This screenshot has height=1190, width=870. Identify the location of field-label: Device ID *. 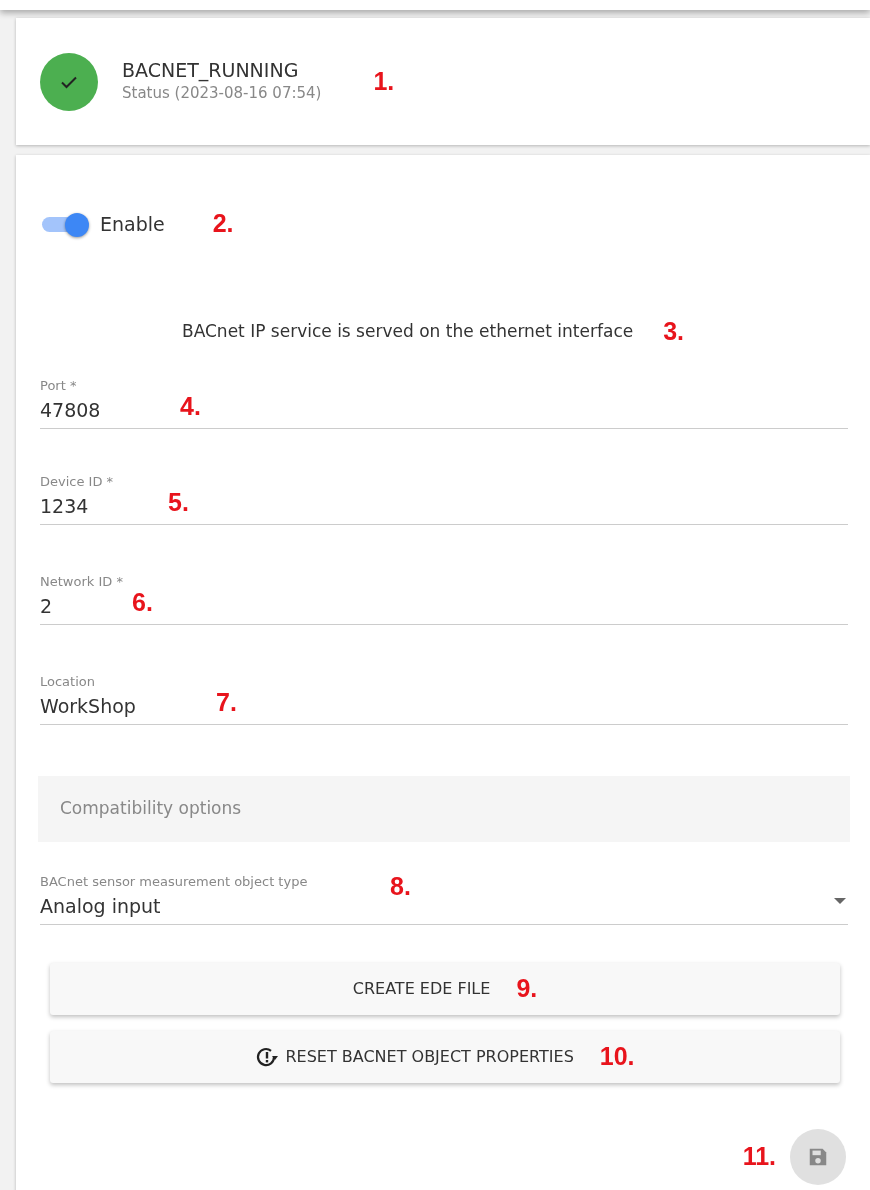
(77, 482).